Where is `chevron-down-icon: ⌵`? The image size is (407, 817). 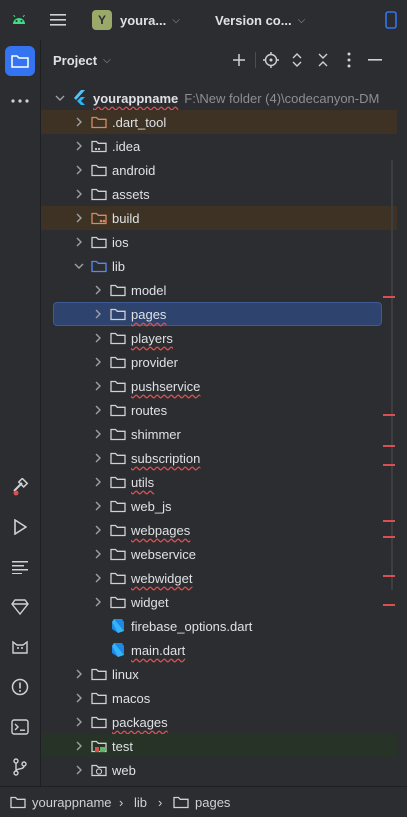 chevron-down-icon: ⌵ is located at coordinates (107, 60).